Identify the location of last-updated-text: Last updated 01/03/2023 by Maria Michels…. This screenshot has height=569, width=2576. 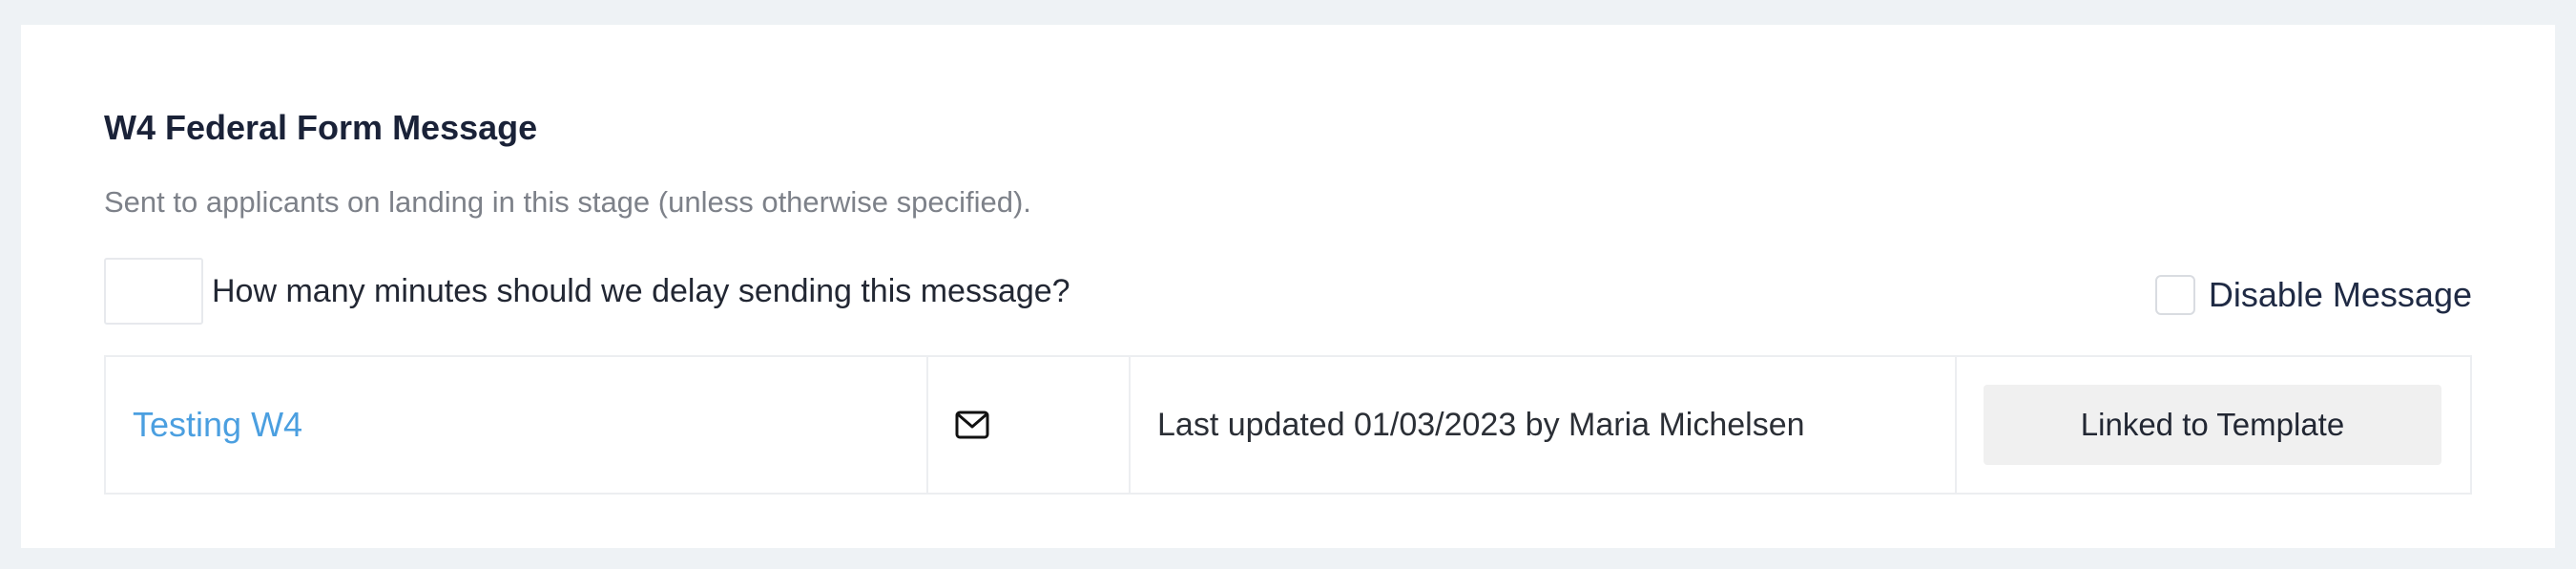
(1481, 425).